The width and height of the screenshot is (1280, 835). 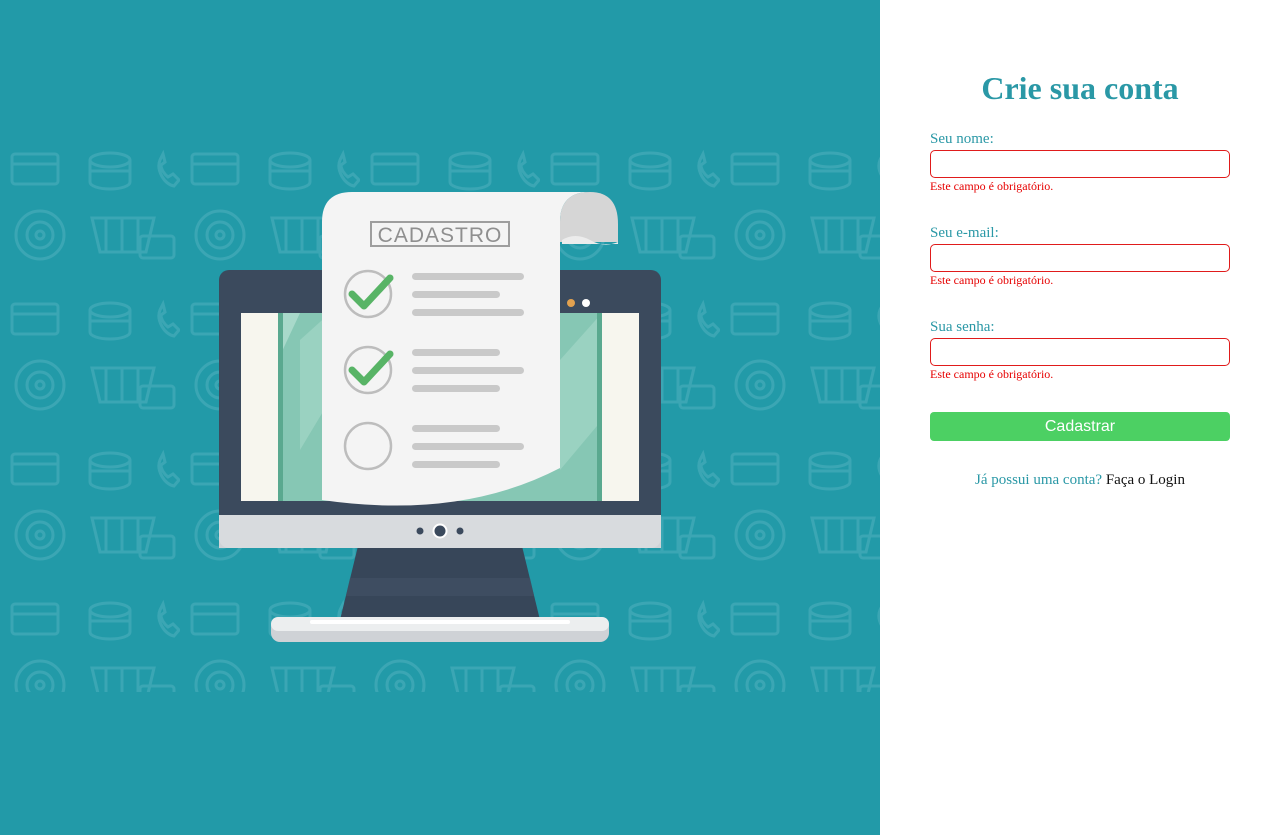 I want to click on register-button: Cadastrar, so click(x=1080, y=426).